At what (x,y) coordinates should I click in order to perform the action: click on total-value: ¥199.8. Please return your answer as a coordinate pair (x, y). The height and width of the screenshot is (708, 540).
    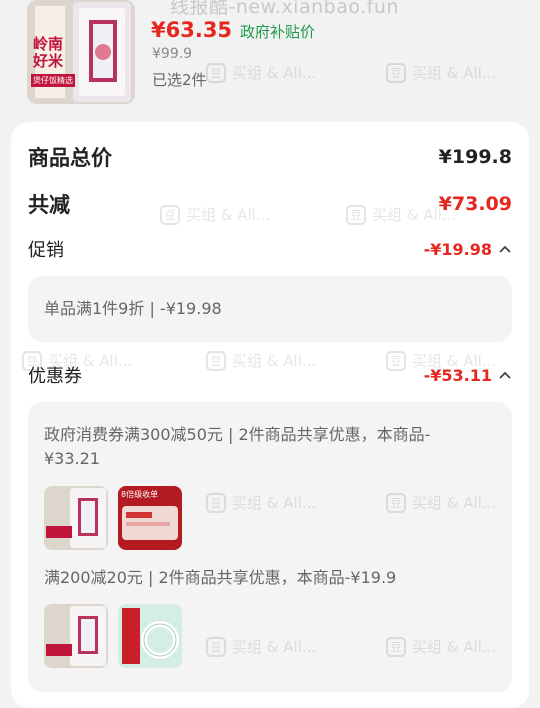
    Looking at the image, I should click on (475, 157).